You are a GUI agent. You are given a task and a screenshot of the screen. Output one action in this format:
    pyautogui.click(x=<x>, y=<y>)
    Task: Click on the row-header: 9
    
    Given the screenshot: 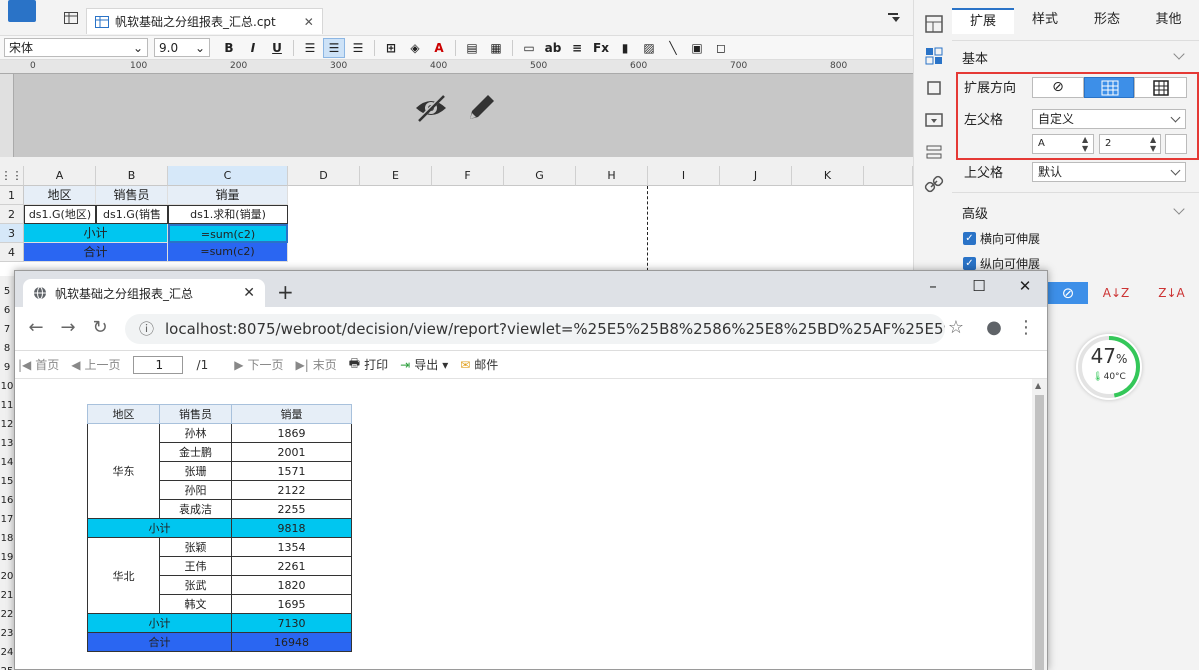 What is the action you would take?
    pyautogui.click(x=7, y=367)
    